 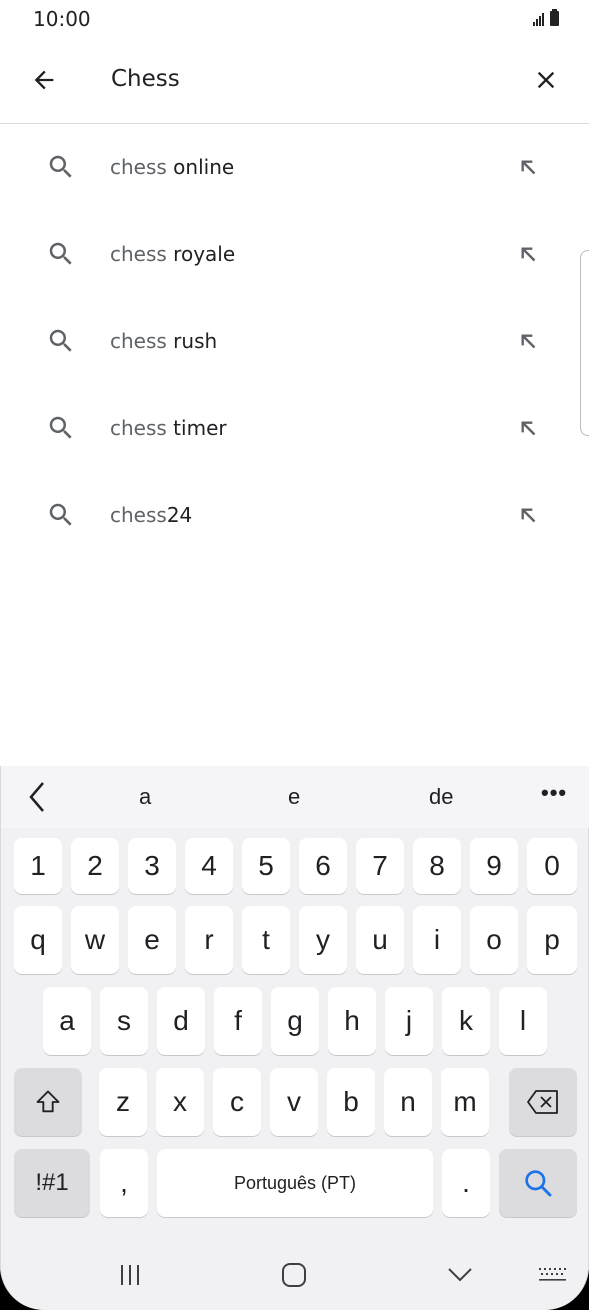 What do you see at coordinates (294, 797) in the screenshot?
I see `keyboard-suggestion: e` at bounding box center [294, 797].